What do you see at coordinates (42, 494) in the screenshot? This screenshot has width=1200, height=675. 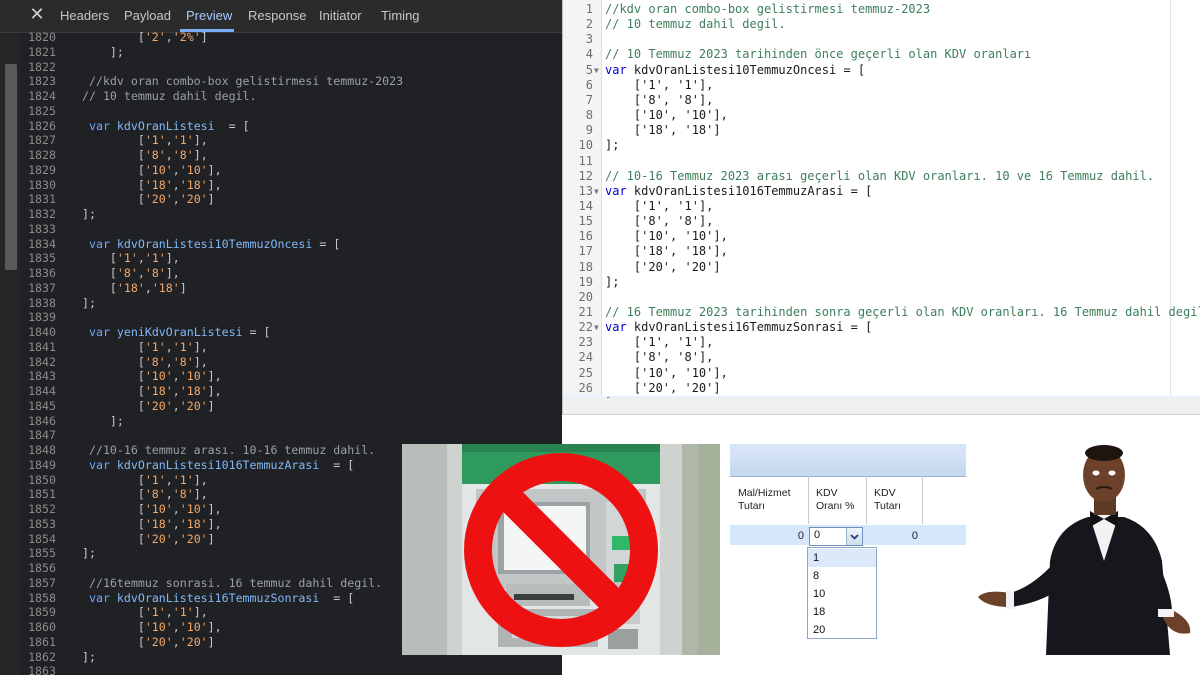 I see `line-number: 1851` at bounding box center [42, 494].